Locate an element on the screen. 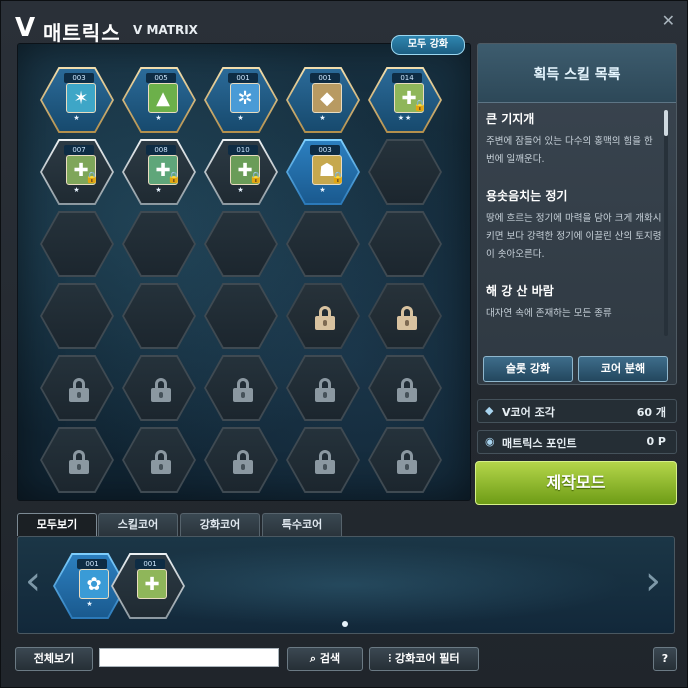 The image size is (688, 688). tab-special-core: 특수코어 is located at coordinates (302, 524).